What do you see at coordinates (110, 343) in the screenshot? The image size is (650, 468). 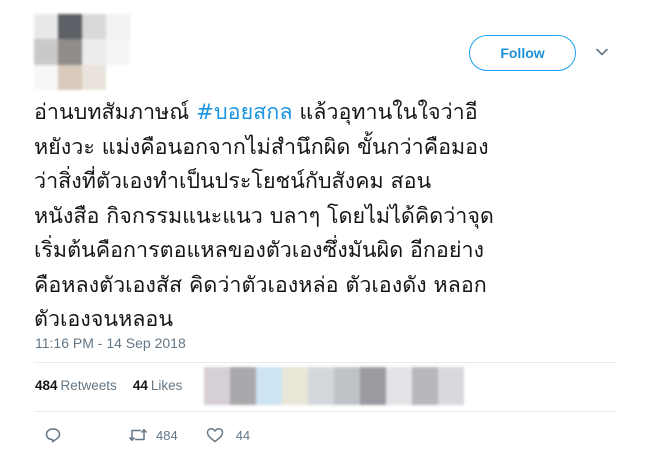 I see `tweet-timestamp: 11:16 PM - 14 Sep 2018` at bounding box center [110, 343].